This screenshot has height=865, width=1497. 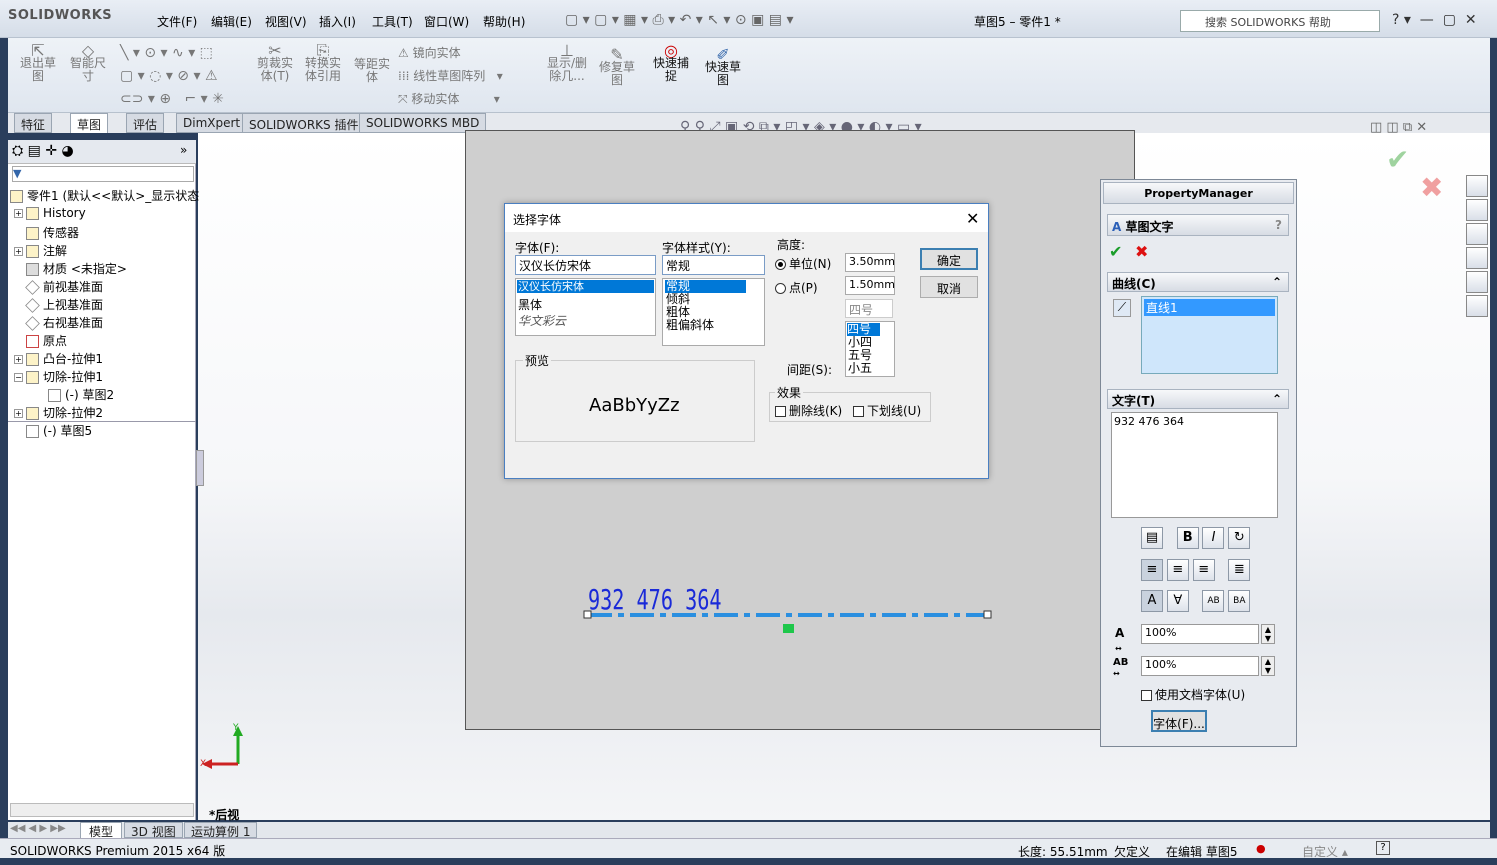 What do you see at coordinates (38, 828) in the screenshot?
I see `tab-scroll-arrows: ◀◀ ◀ ▶ ▶▶` at bounding box center [38, 828].